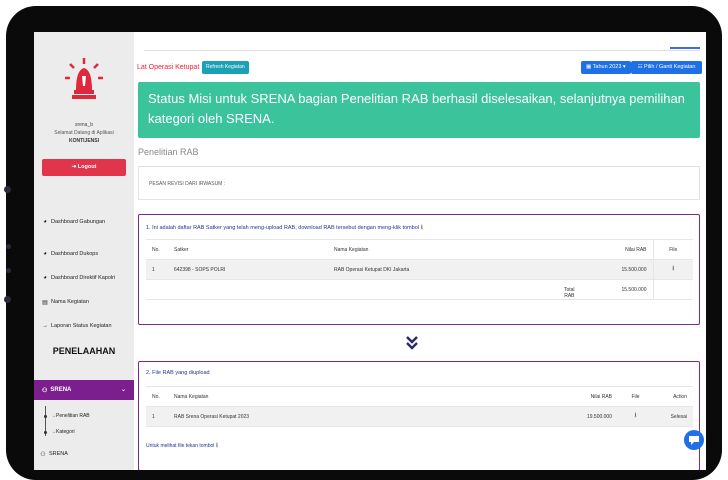 The width and height of the screenshot is (728, 480). I want to click on total-value: 15.500.000, so click(634, 289).